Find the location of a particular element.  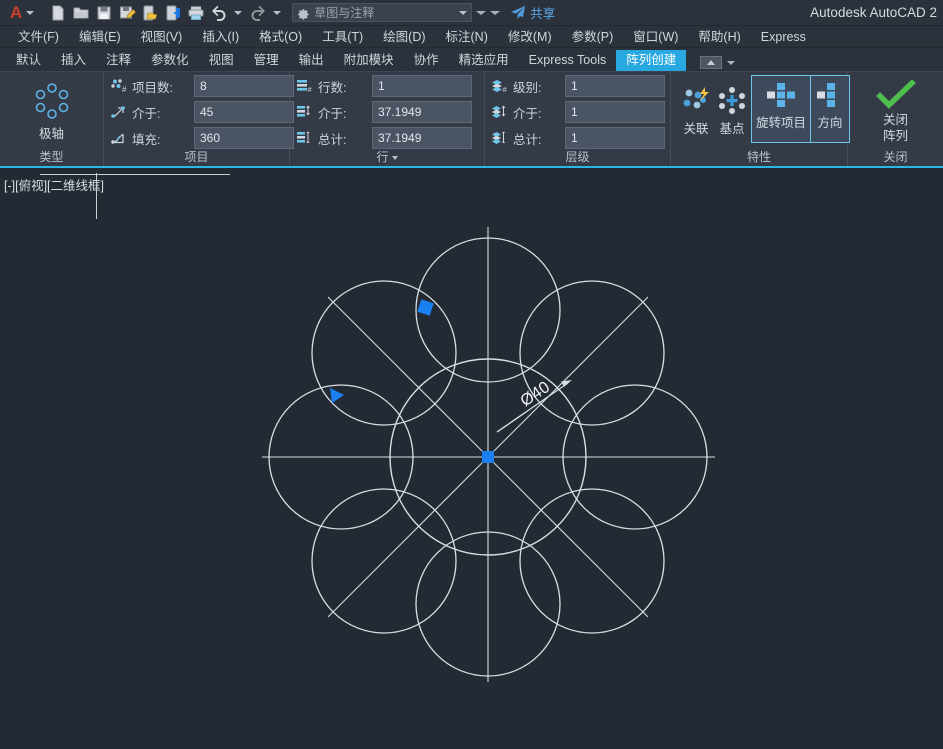

ribbon-minimize-control is located at coordinates (718, 62).